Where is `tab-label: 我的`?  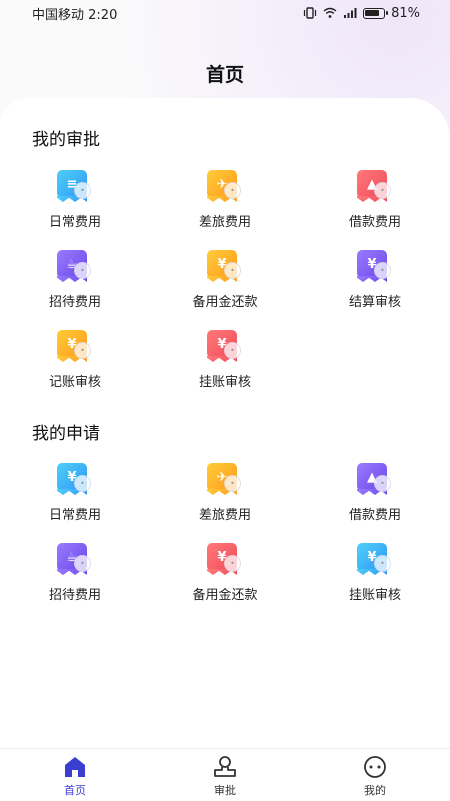 tab-label: 我的 is located at coordinates (375, 790).